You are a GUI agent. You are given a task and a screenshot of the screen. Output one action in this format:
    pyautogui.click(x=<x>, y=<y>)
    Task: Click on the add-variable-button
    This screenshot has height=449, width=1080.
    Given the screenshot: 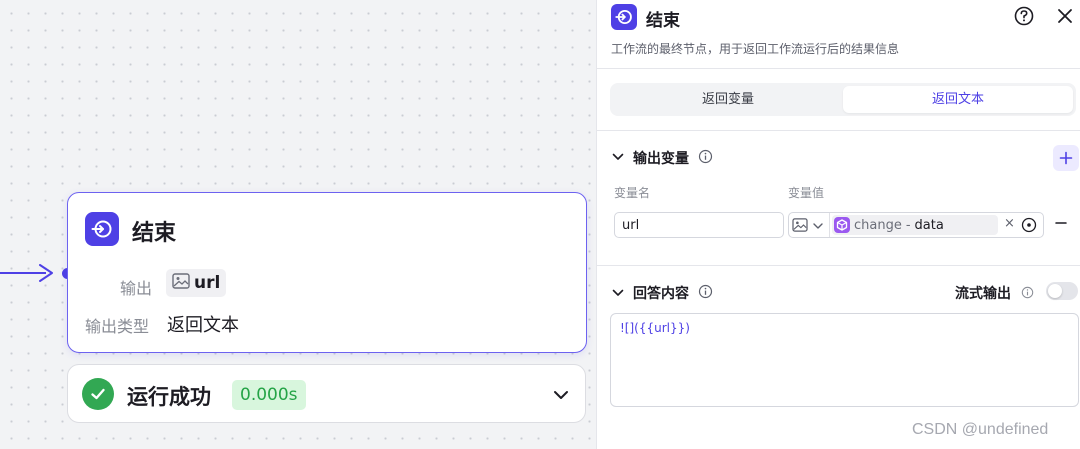 What is the action you would take?
    pyautogui.click(x=1066, y=158)
    